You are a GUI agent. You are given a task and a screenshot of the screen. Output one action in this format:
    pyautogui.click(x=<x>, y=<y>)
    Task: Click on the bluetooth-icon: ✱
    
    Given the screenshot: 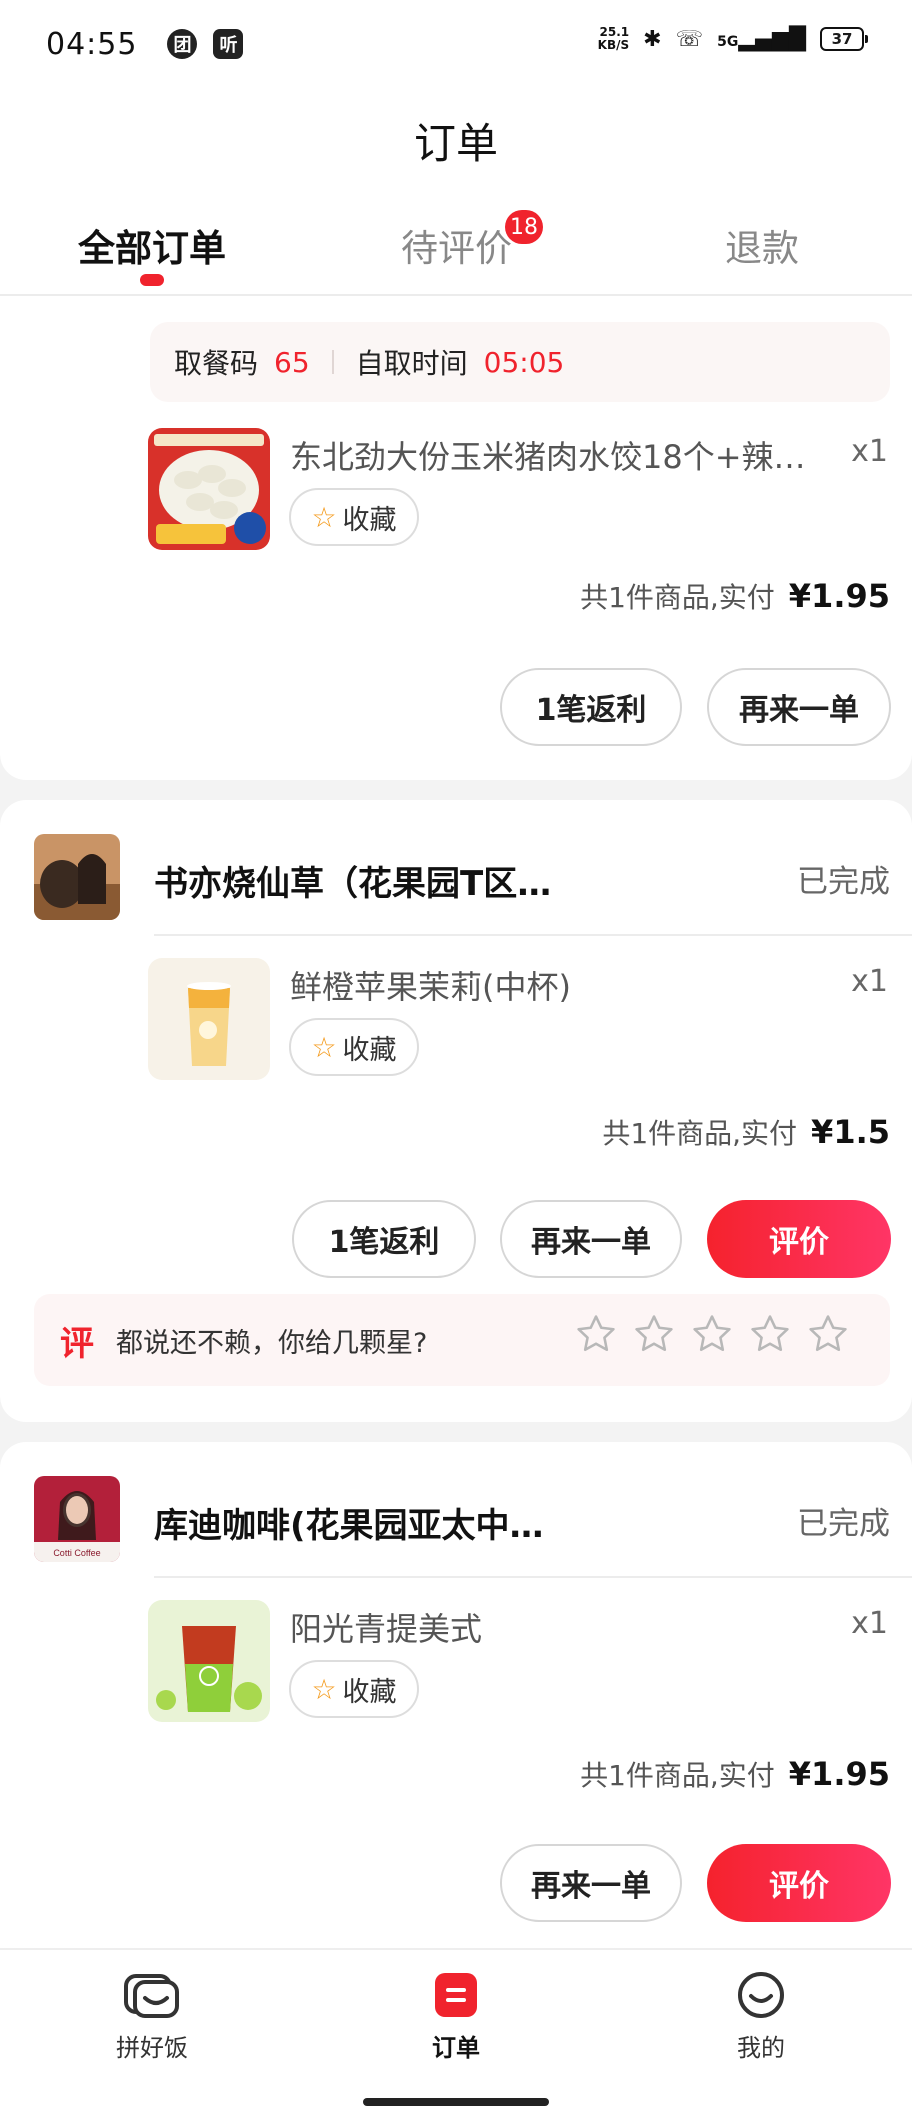 What is the action you would take?
    pyautogui.click(x=652, y=39)
    